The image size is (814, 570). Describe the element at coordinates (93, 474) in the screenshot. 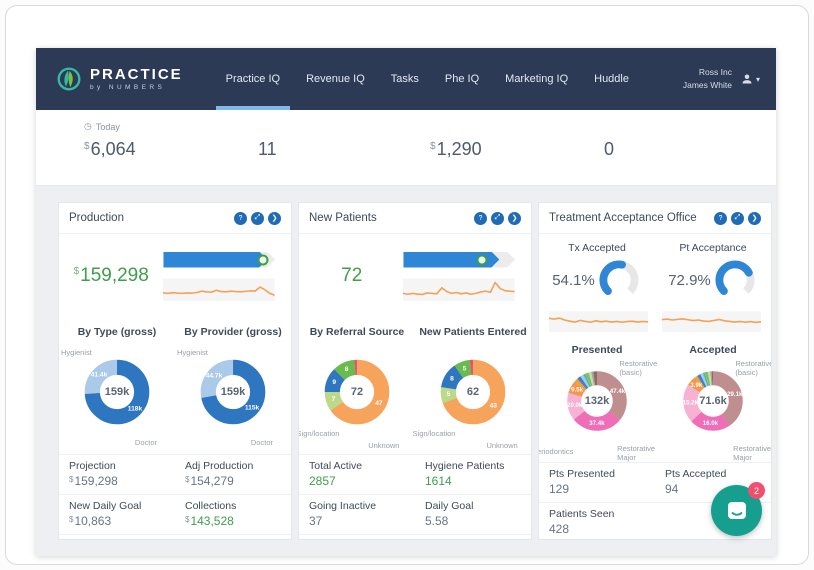

I see `projection-stat: Projection $159,298` at that location.